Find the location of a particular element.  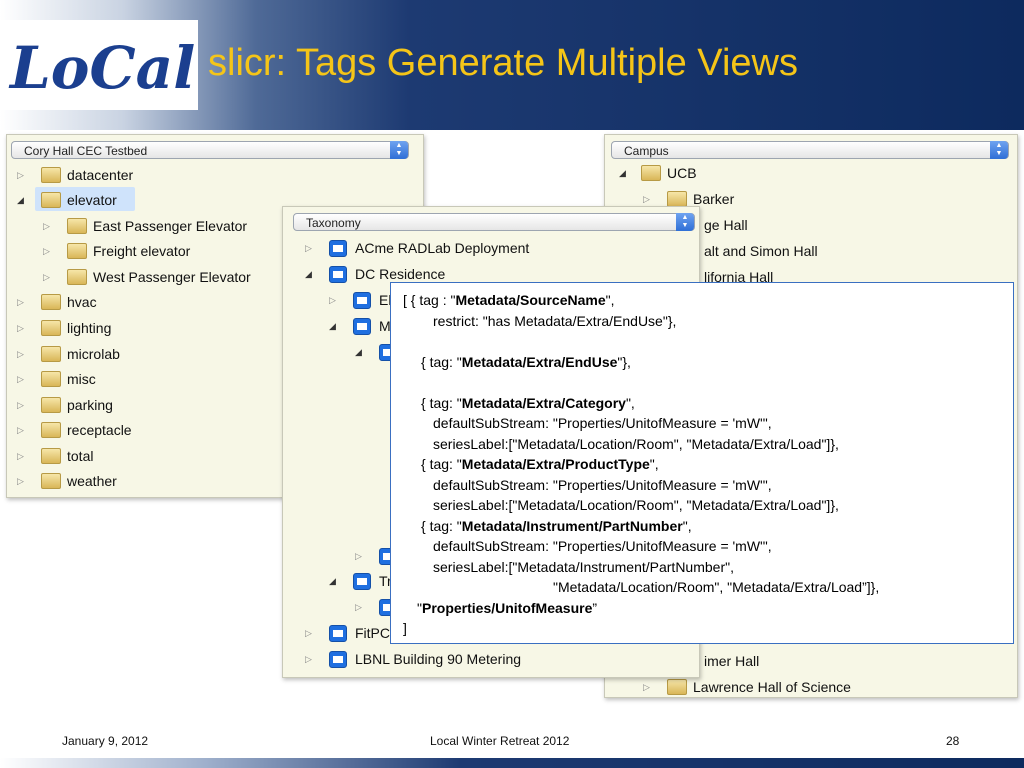

slide-title: slicr: Tags Generate Multiple Views is located at coordinates (503, 63).